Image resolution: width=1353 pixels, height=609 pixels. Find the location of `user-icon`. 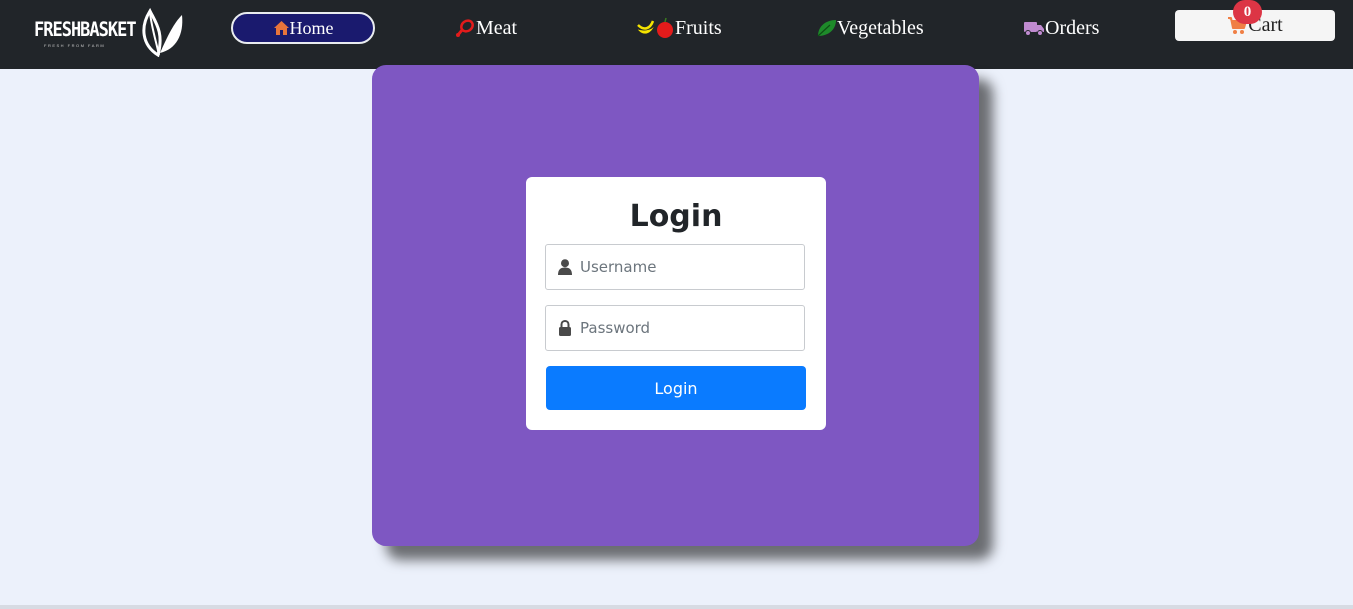

user-icon is located at coordinates (565, 267).